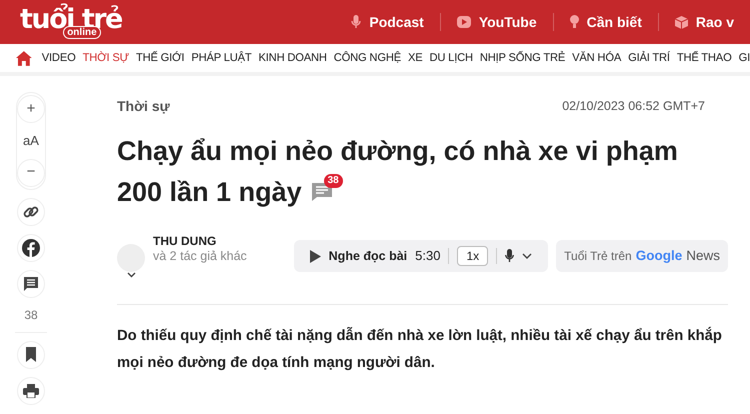 Image resolution: width=750 pixels, height=414 pixels. Describe the element at coordinates (606, 22) in the screenshot. I see `header-link: Cần biết` at that location.